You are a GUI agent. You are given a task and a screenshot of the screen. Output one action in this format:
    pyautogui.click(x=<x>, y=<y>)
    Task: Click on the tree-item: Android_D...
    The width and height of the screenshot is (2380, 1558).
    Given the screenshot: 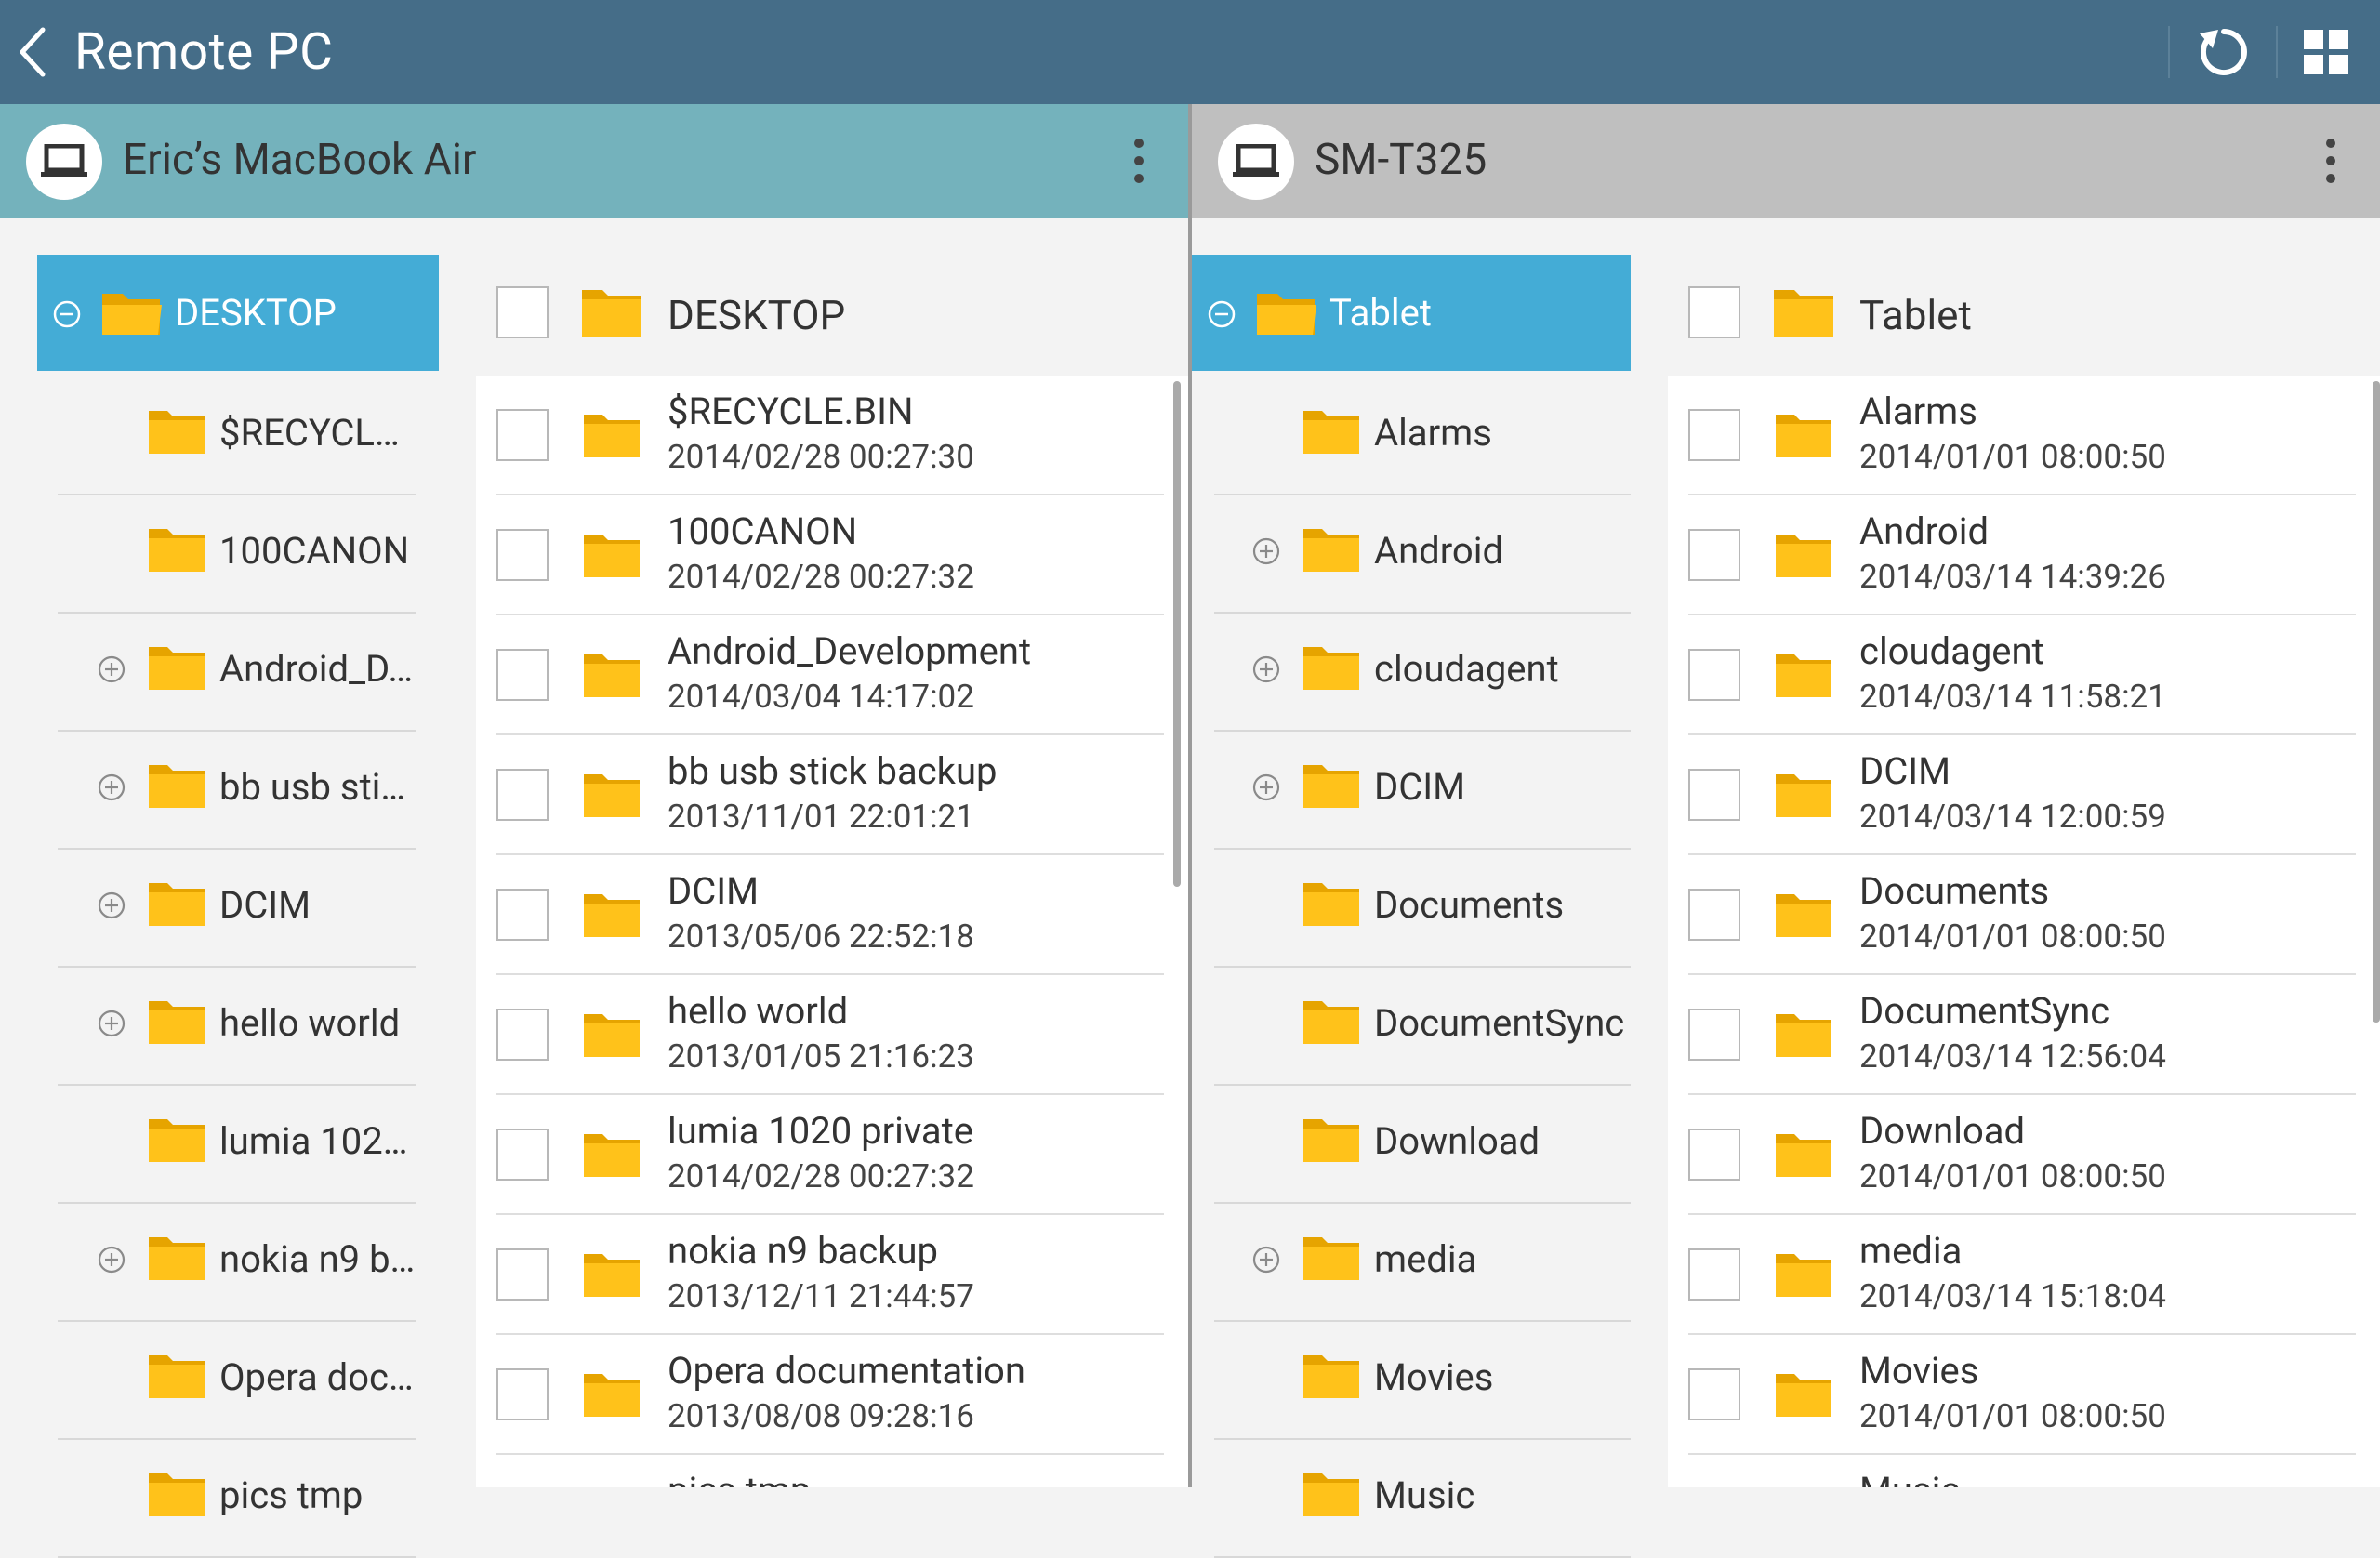 What is the action you would take?
    pyautogui.click(x=237, y=672)
    